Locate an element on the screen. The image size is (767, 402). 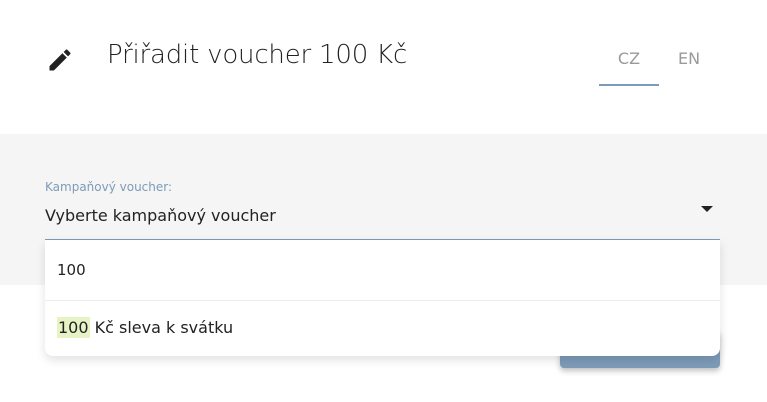
search-row is located at coordinates (382, 270).